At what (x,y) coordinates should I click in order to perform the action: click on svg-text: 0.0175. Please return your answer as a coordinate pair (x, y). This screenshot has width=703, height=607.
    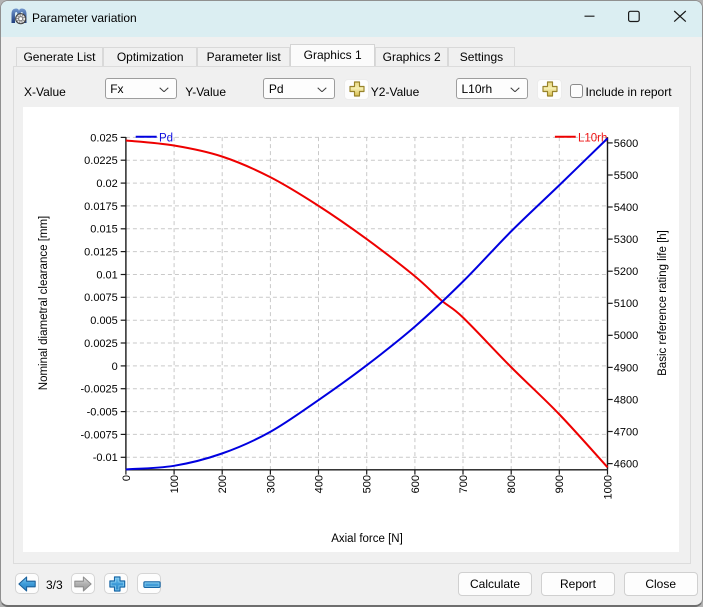
    Looking at the image, I should click on (101, 207).